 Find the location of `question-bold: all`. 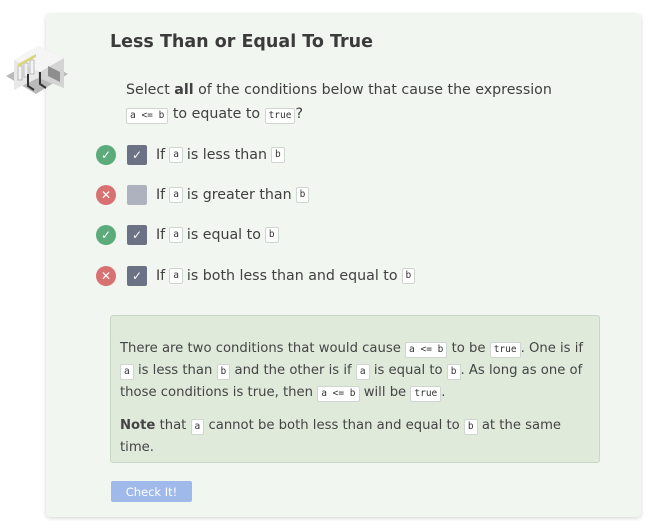

question-bold: all is located at coordinates (184, 90).